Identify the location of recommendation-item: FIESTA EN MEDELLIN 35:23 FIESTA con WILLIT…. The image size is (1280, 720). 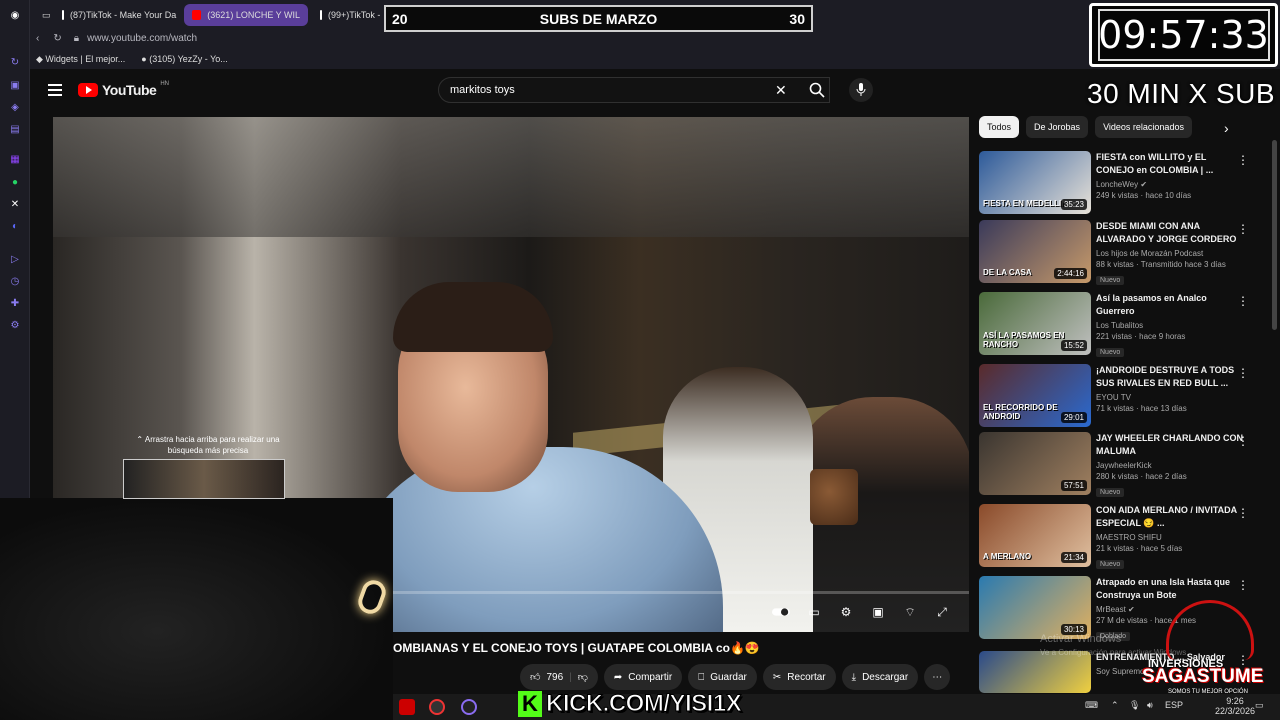
(1124, 184).